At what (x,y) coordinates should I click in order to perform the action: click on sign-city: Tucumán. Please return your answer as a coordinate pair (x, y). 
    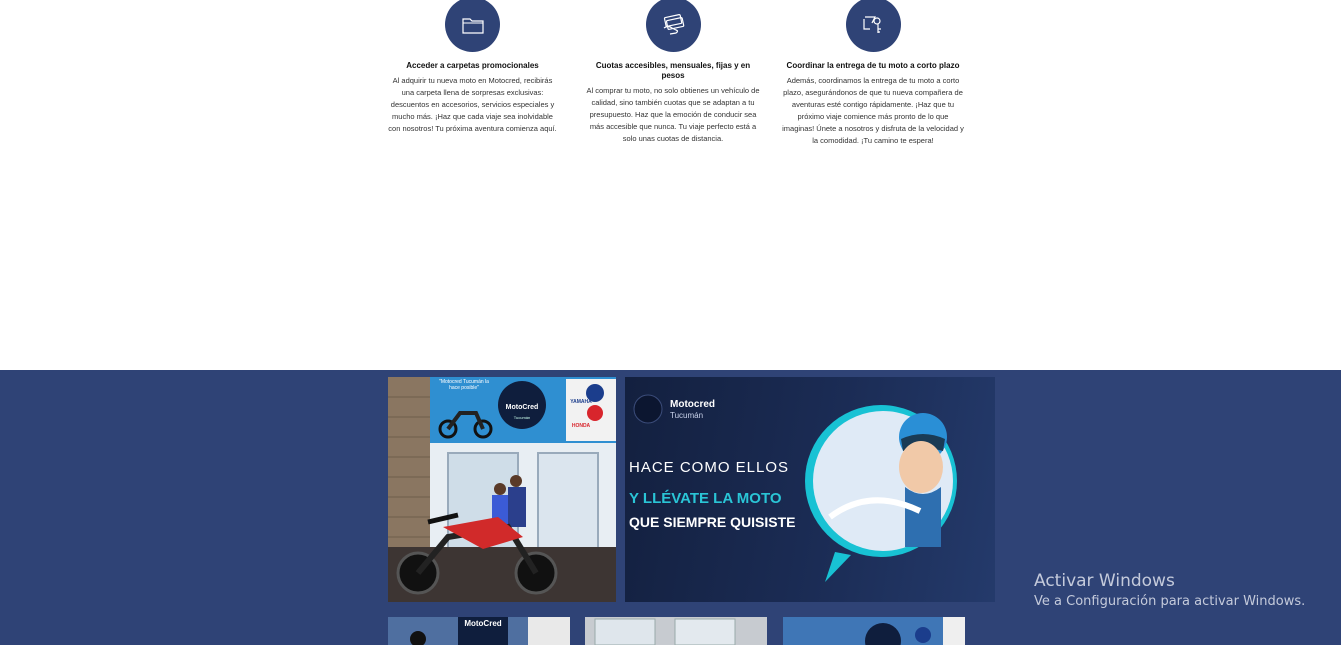
    Looking at the image, I should click on (522, 417).